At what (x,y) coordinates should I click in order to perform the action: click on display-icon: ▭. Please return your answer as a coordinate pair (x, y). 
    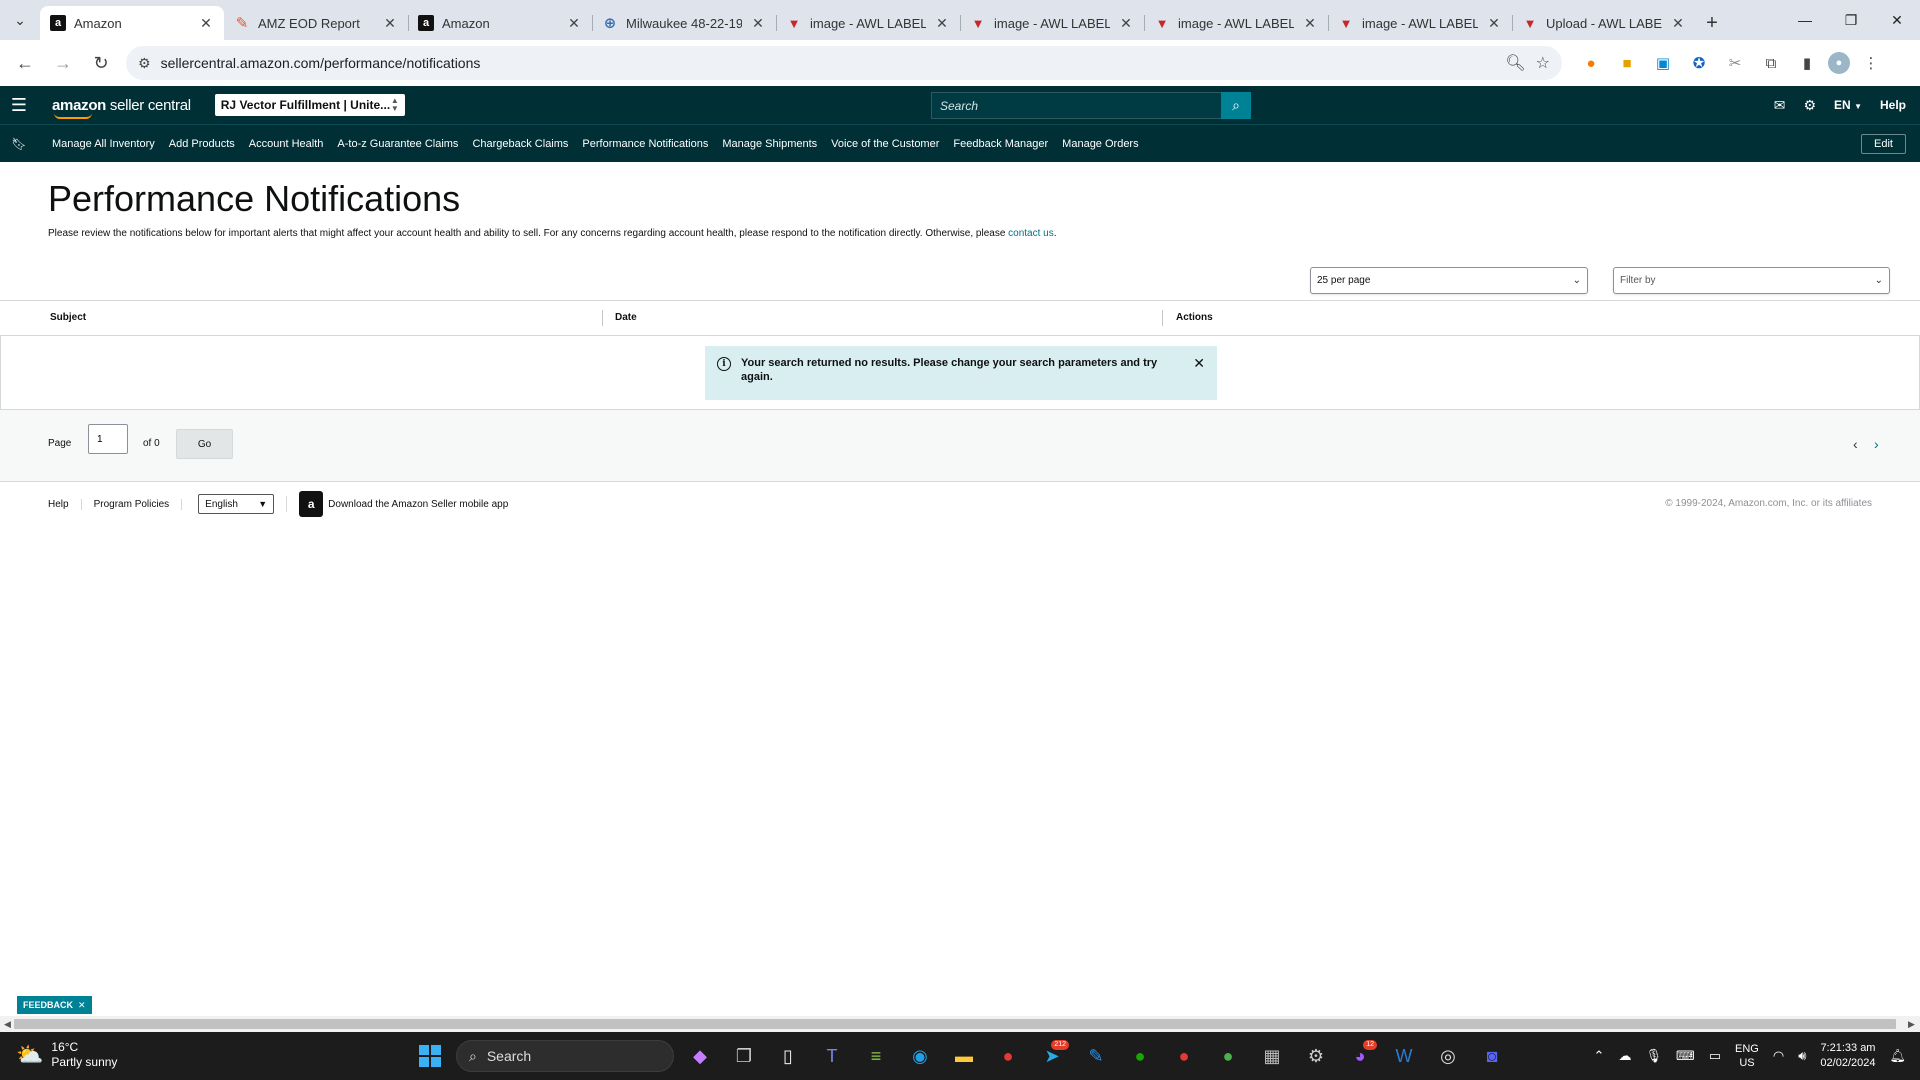
    Looking at the image, I should click on (1715, 1056).